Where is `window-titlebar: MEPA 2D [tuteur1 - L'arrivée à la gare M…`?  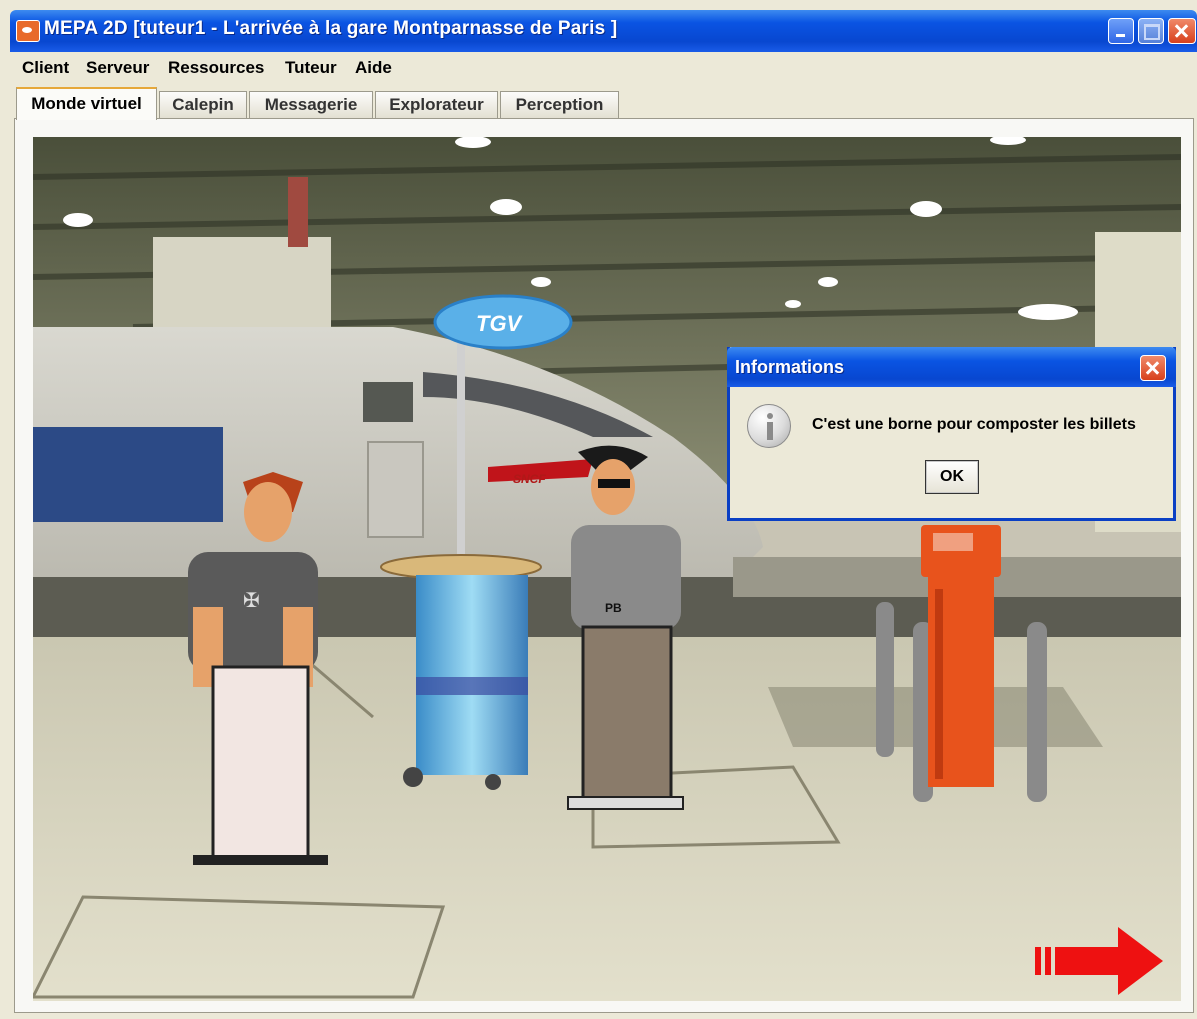
window-titlebar: MEPA 2D [tuteur1 - L'arrivée à la gare M… is located at coordinates (603, 31).